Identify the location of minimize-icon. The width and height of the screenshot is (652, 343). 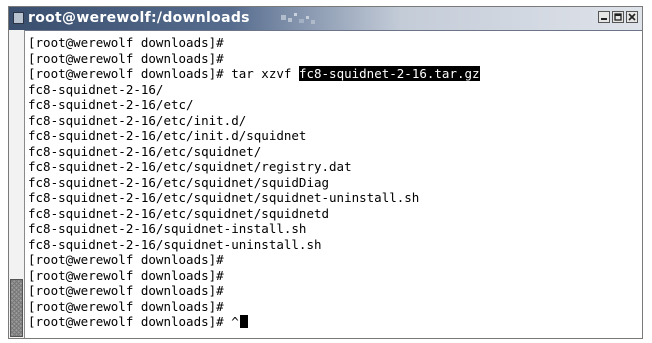
(604, 17).